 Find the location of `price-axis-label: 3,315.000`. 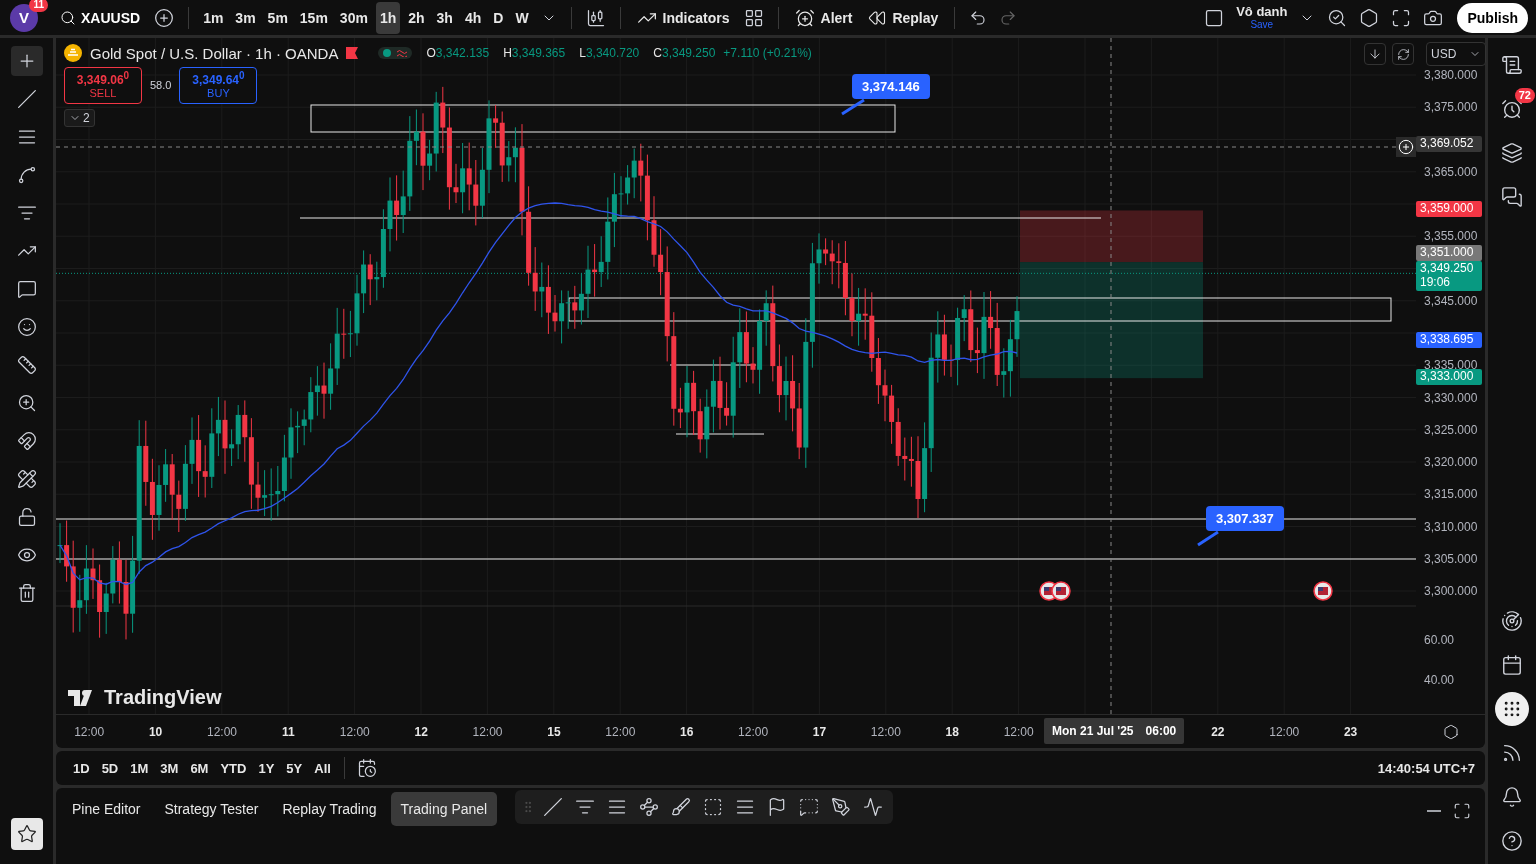

price-axis-label: 3,315.000 is located at coordinates (1451, 494).